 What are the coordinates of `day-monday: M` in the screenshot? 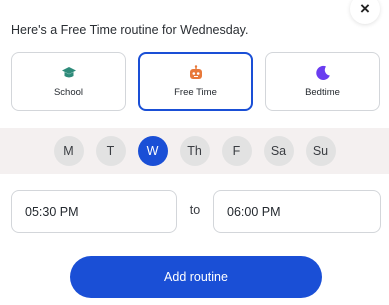 It's located at (68, 151).